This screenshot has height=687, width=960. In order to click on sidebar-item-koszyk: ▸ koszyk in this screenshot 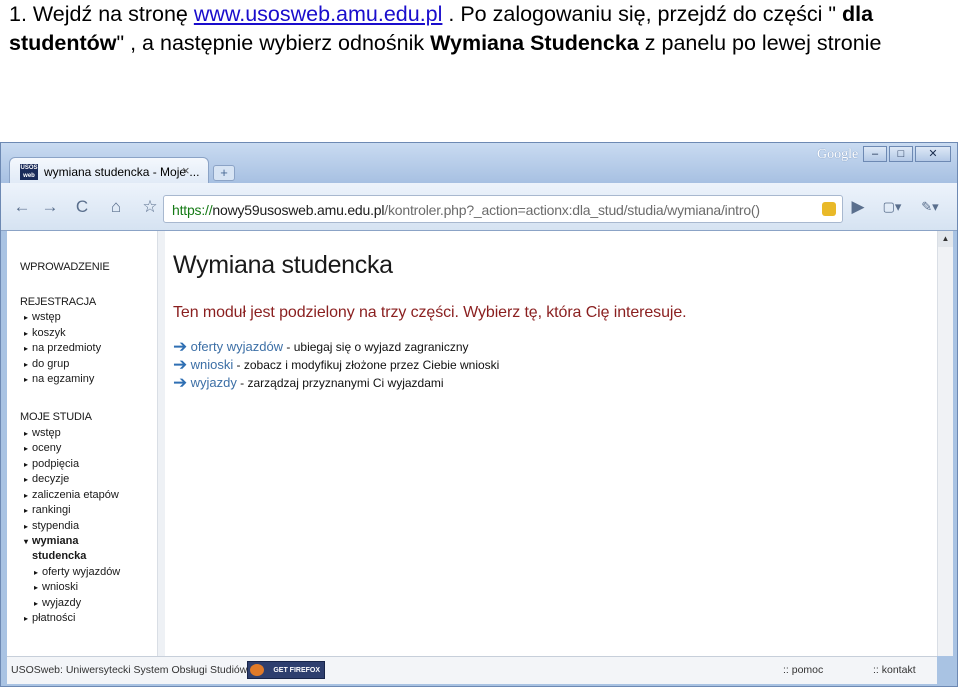, I will do `click(45, 333)`.